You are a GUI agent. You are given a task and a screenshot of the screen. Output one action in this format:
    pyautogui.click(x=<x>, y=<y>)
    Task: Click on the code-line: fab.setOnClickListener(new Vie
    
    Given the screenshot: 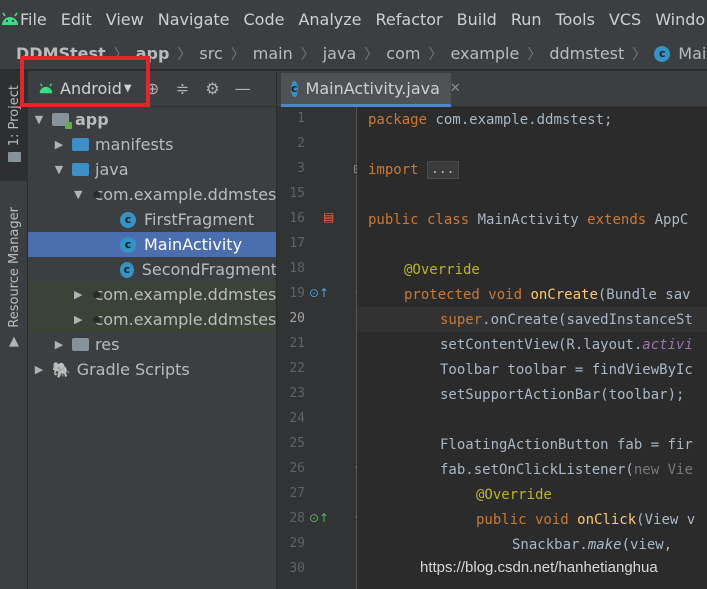 What is the action you would take?
    pyautogui.click(x=532, y=469)
    